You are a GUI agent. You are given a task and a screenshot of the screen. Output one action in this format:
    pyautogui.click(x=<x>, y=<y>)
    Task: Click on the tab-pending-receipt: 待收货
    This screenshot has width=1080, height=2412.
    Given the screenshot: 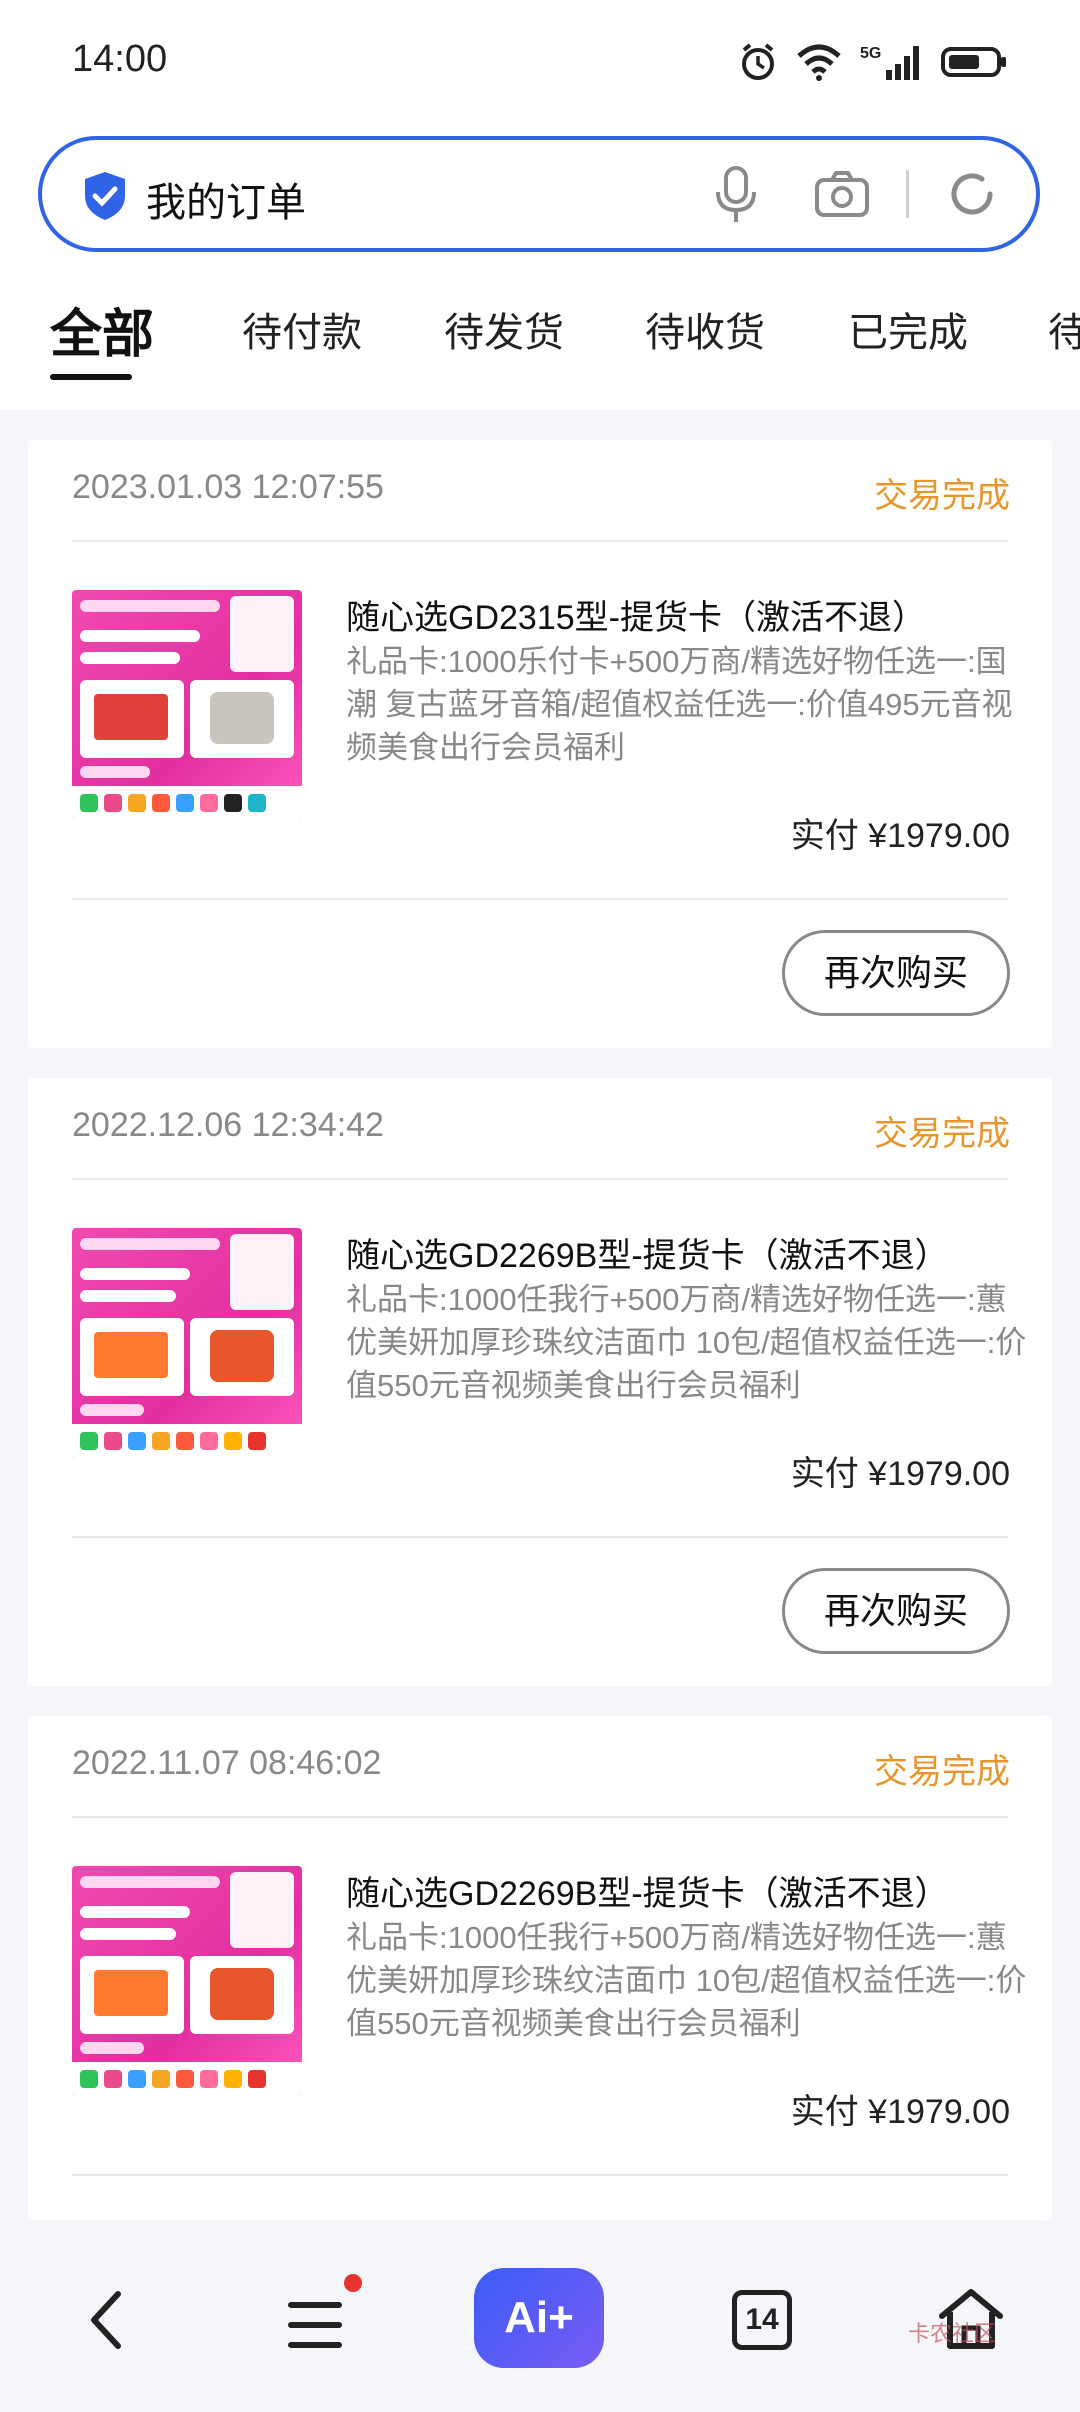 What is the action you would take?
    pyautogui.click(x=705, y=329)
    